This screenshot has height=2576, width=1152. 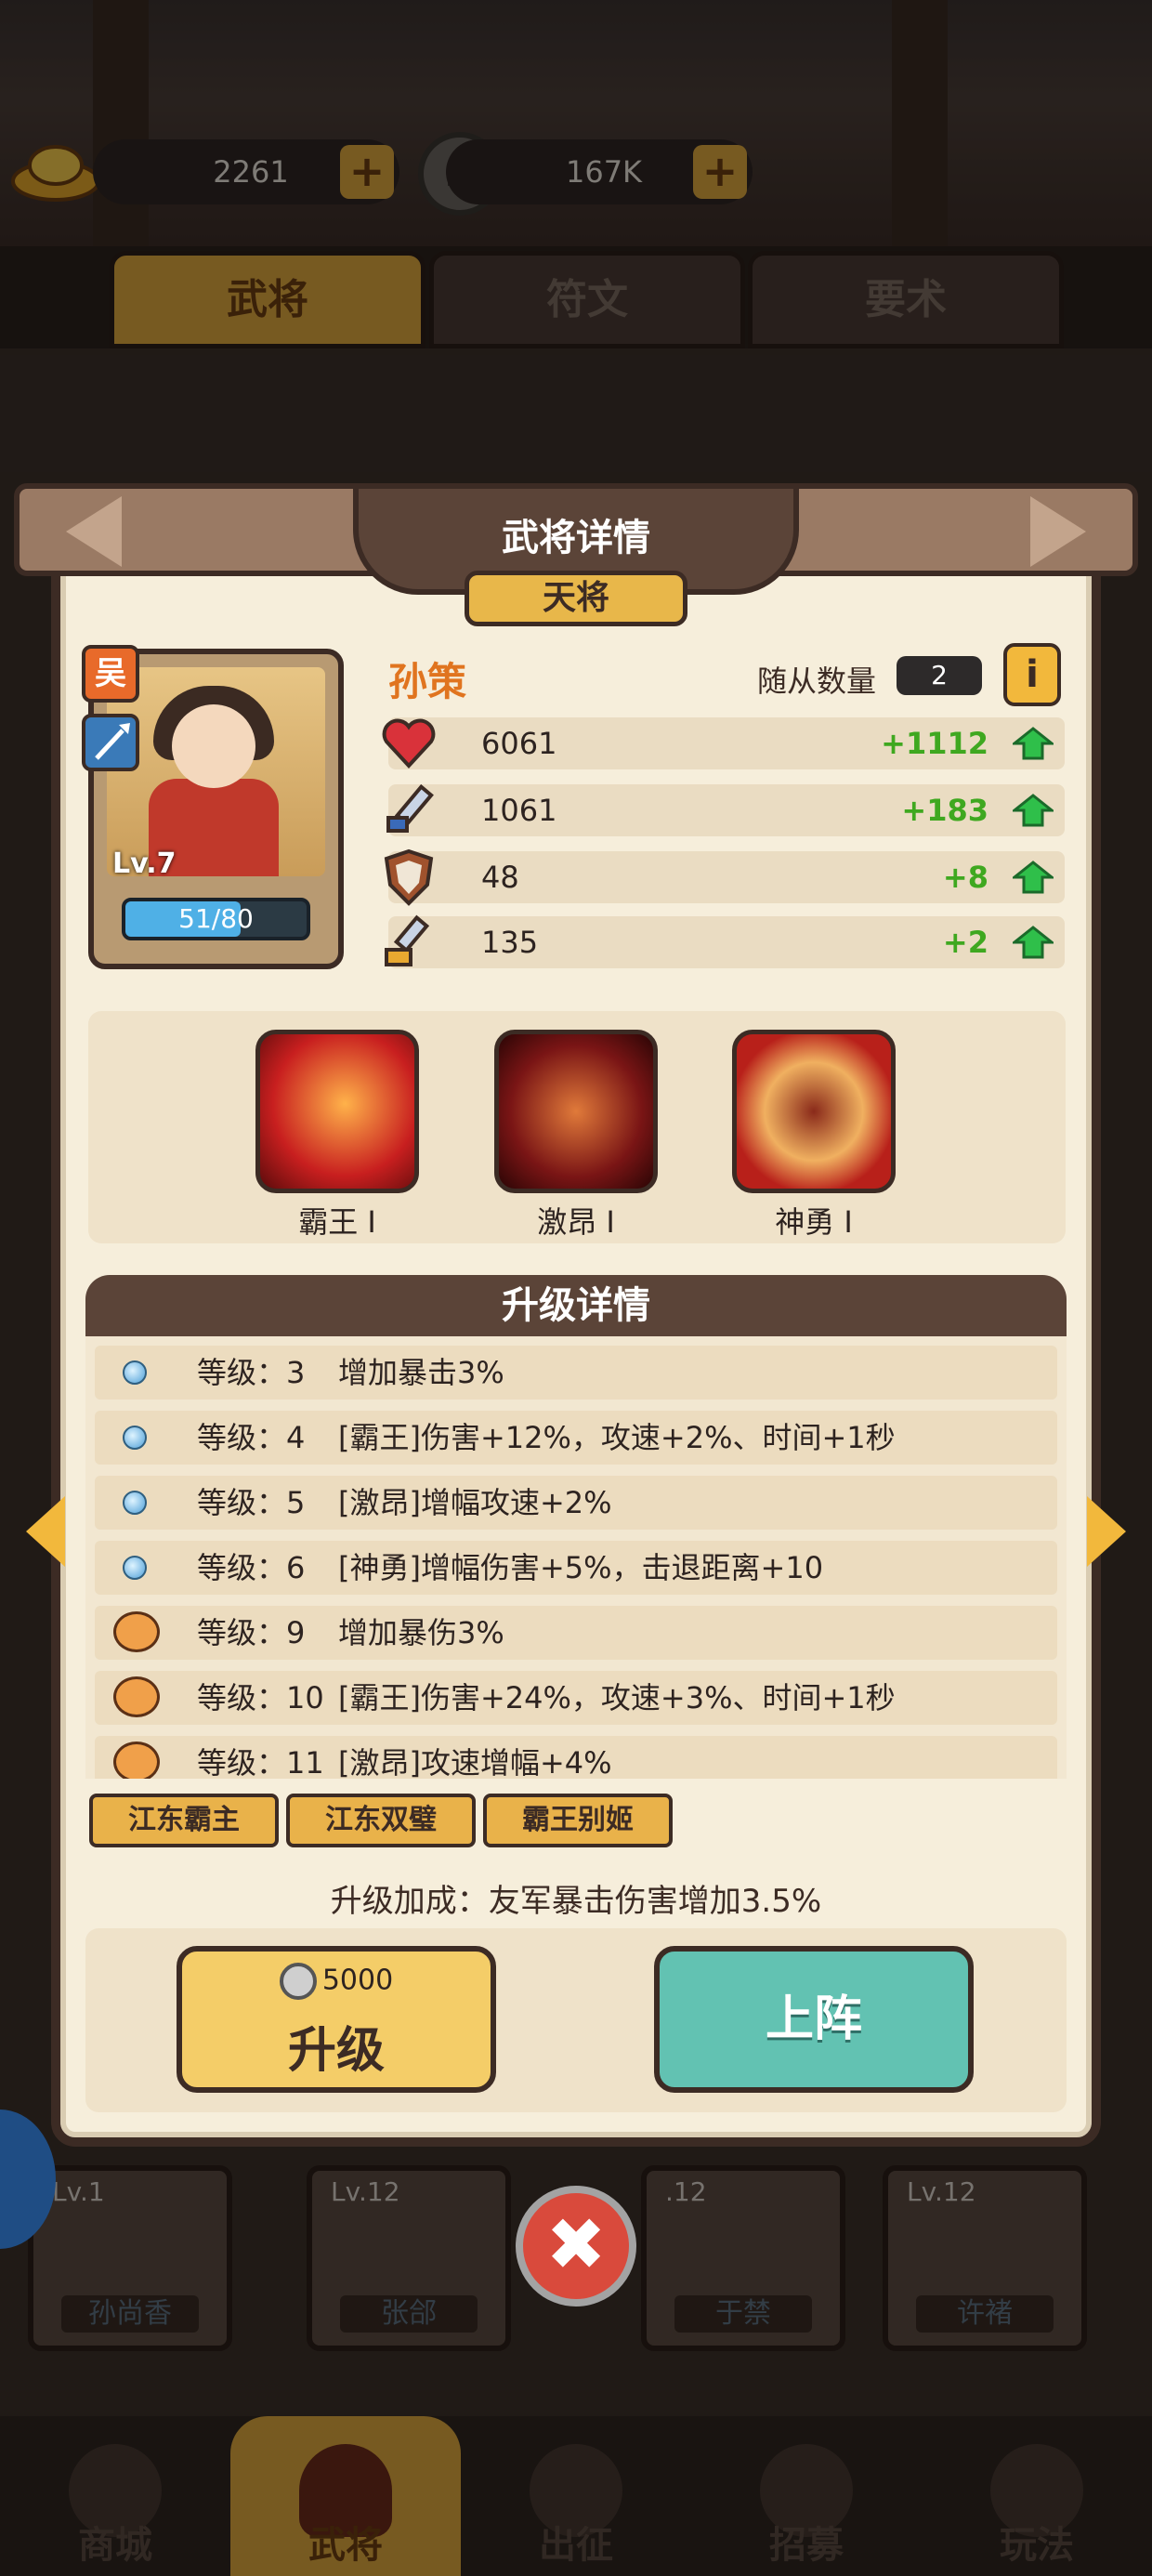 What do you see at coordinates (576, 1698) in the screenshot?
I see `upgrade-item: 等级：10 [霸王]伤害+24%，攻速+3%、时间+1秒` at bounding box center [576, 1698].